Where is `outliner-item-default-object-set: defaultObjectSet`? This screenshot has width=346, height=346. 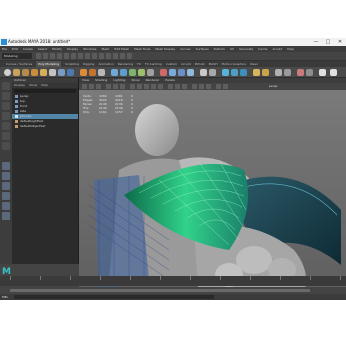 outliner-item-default-object-set: defaultObjectSet is located at coordinates (45, 126).